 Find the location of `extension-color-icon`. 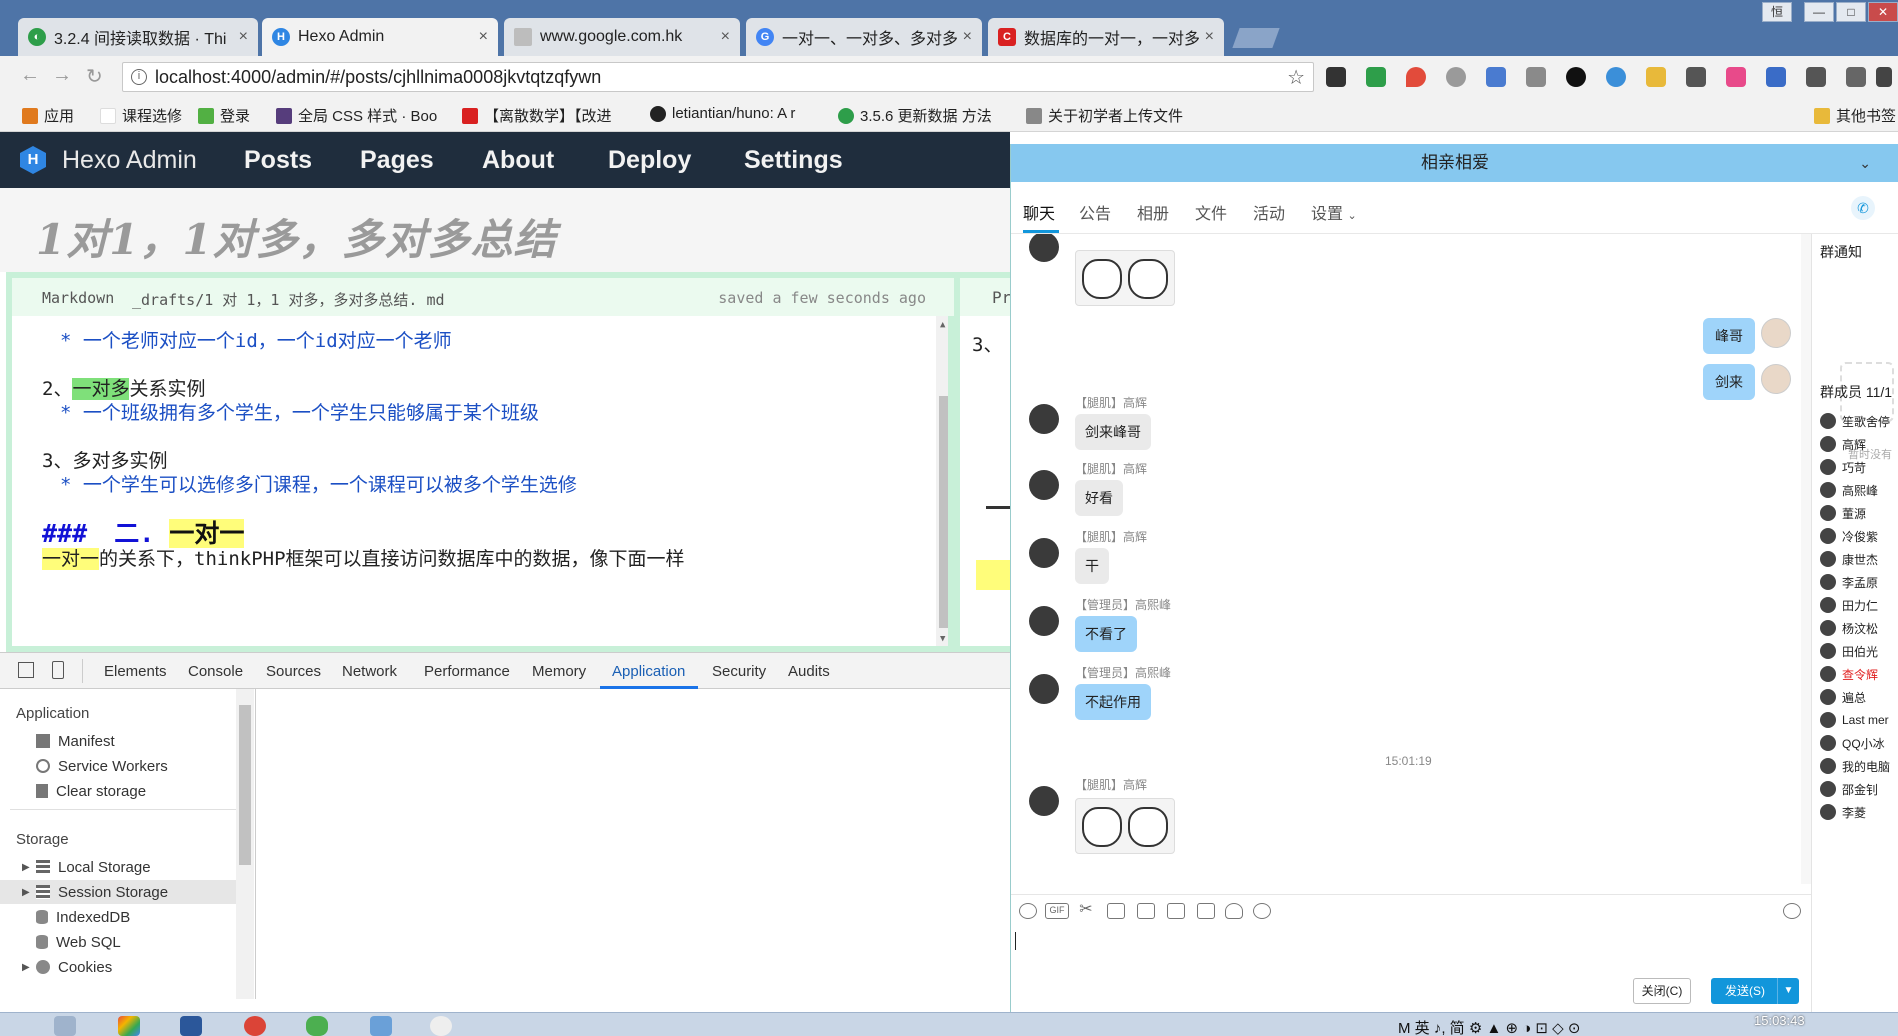

extension-color-icon is located at coordinates (1736, 77).